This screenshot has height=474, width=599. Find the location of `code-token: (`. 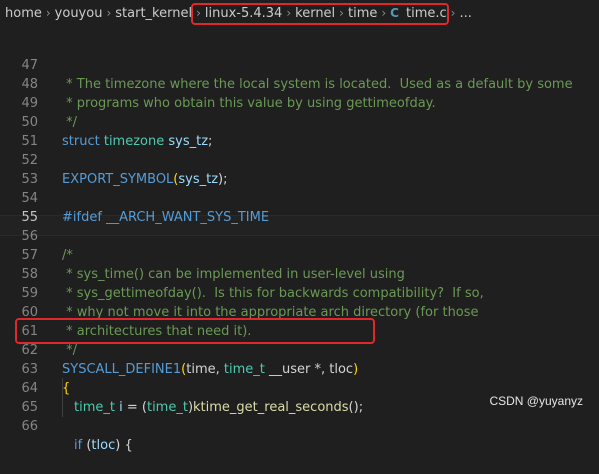

code-token: ( is located at coordinates (87, 445).